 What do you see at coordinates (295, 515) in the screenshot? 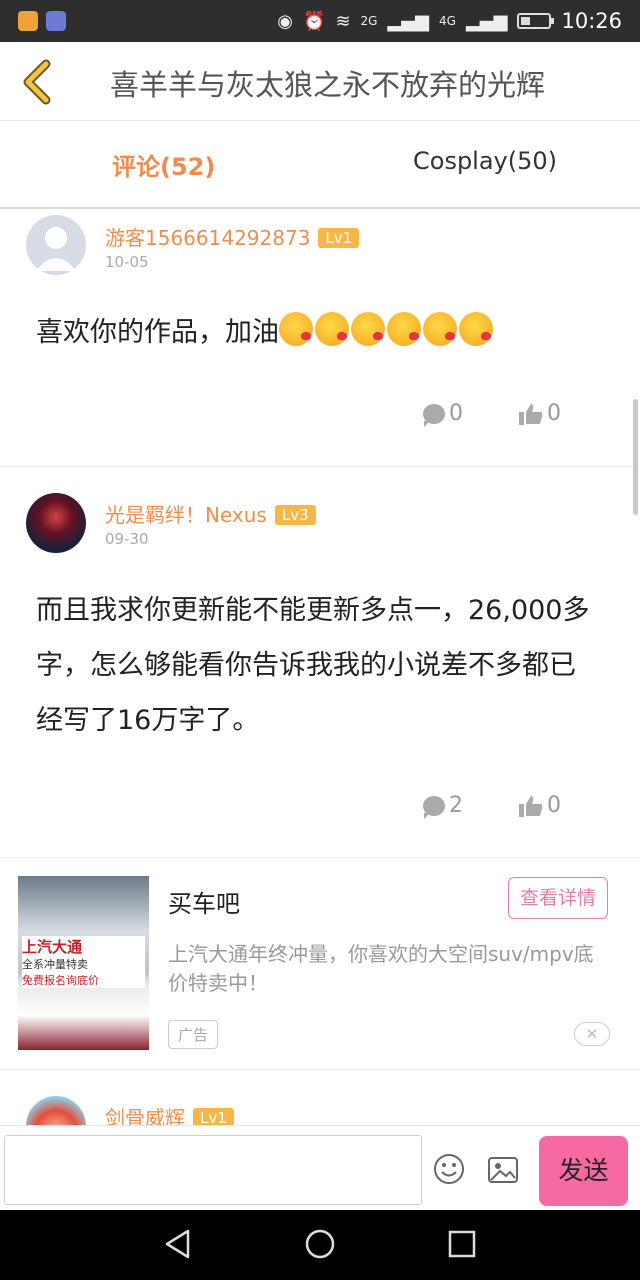
I see `level-badge: Lv3` at bounding box center [295, 515].